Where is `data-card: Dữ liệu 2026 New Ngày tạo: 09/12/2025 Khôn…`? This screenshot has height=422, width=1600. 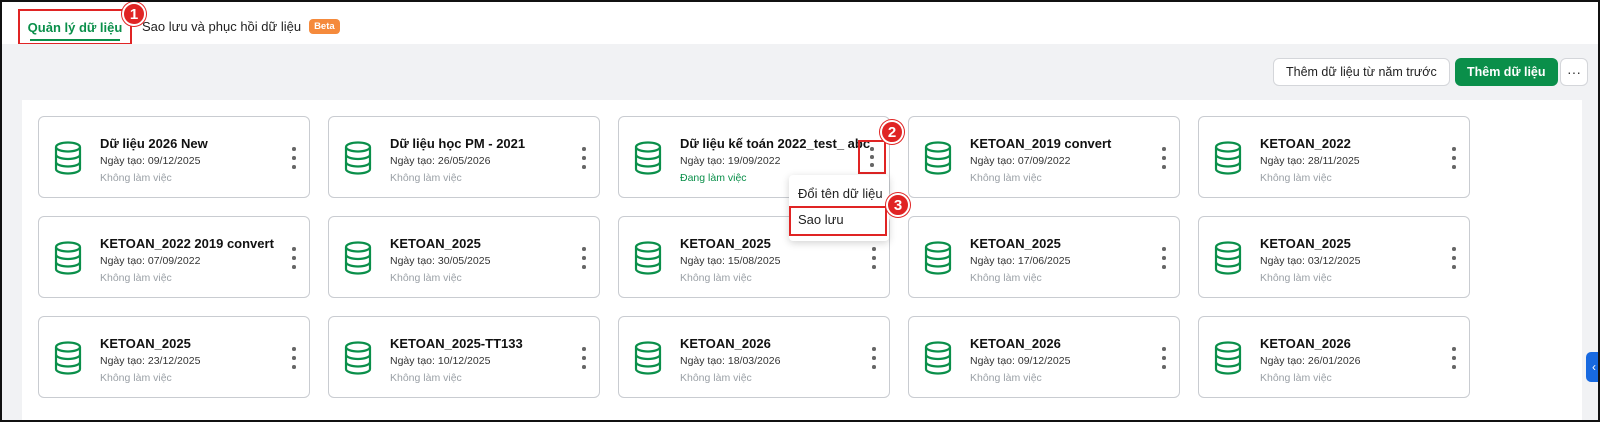 data-card: Dữ liệu 2026 New Ngày tạo: 09/12/2025 Khôn… is located at coordinates (174, 157).